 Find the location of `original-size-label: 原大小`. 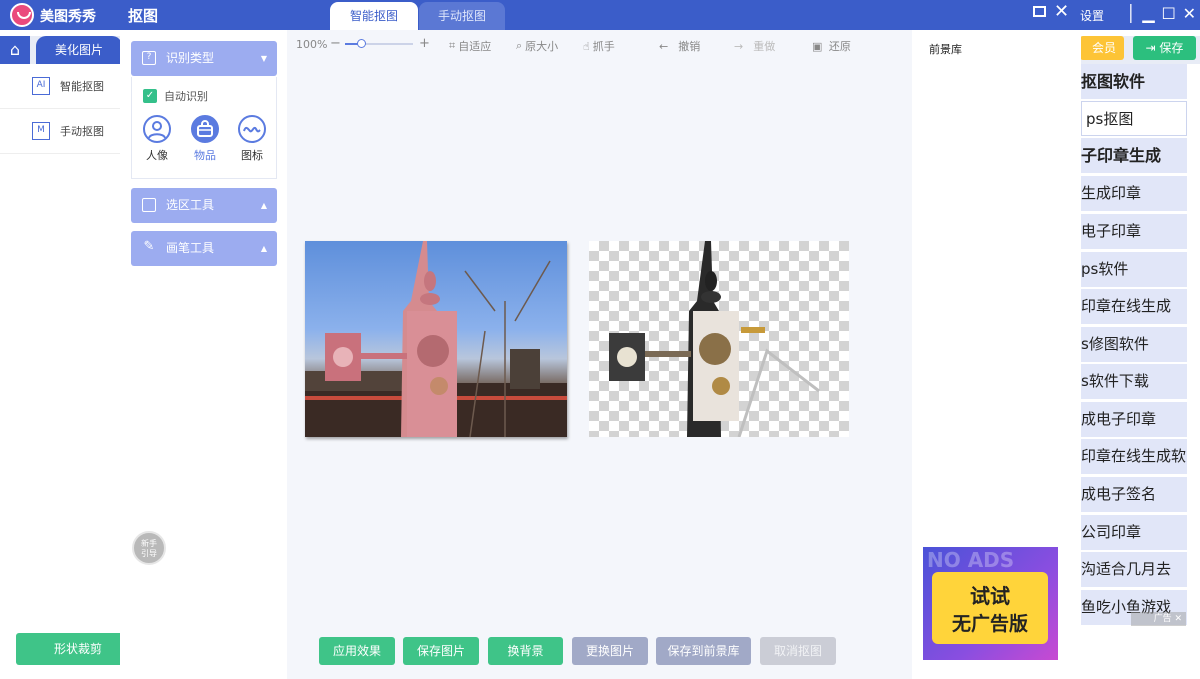

original-size-label: 原大小 is located at coordinates (542, 46).